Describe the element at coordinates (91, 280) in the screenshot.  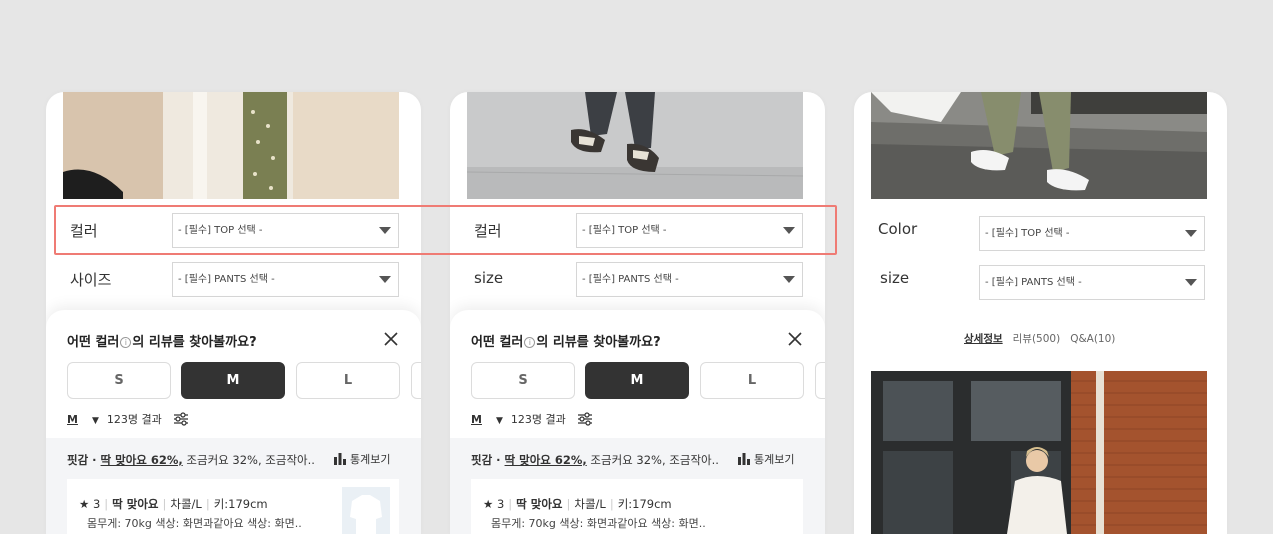
I see `size-option-label: 사이즈` at that location.